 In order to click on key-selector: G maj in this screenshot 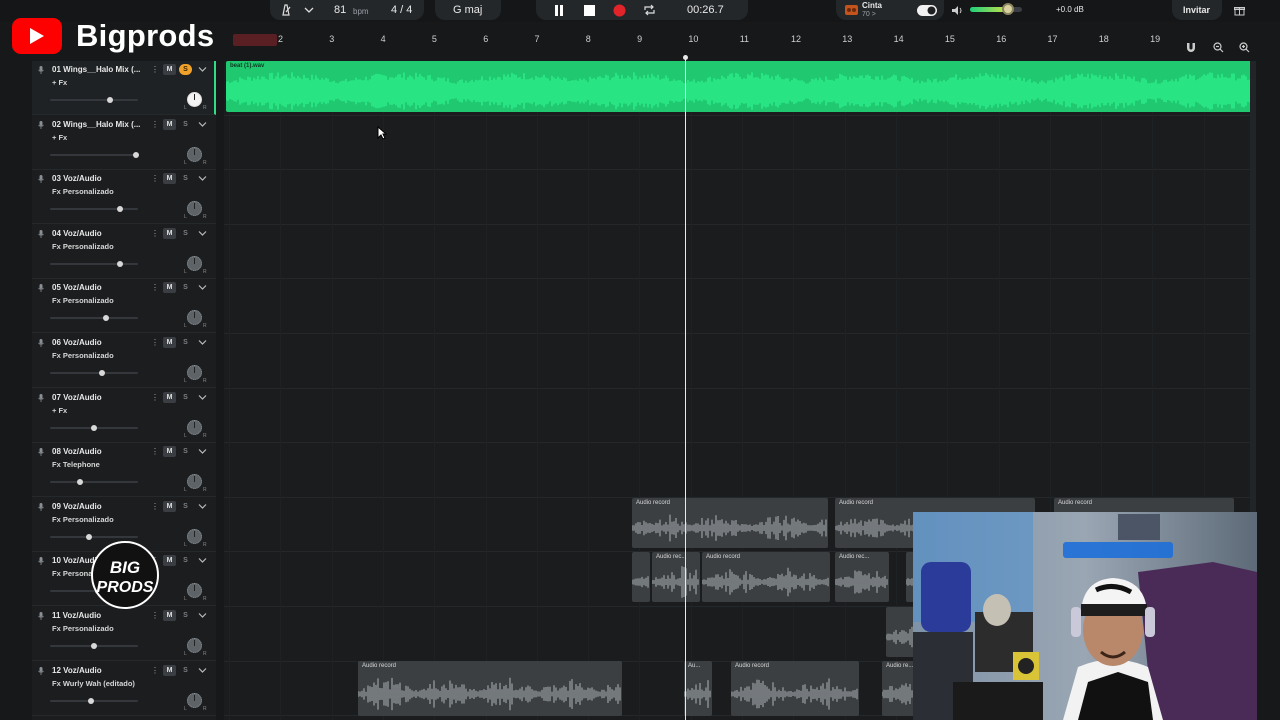, I will do `click(467, 10)`.